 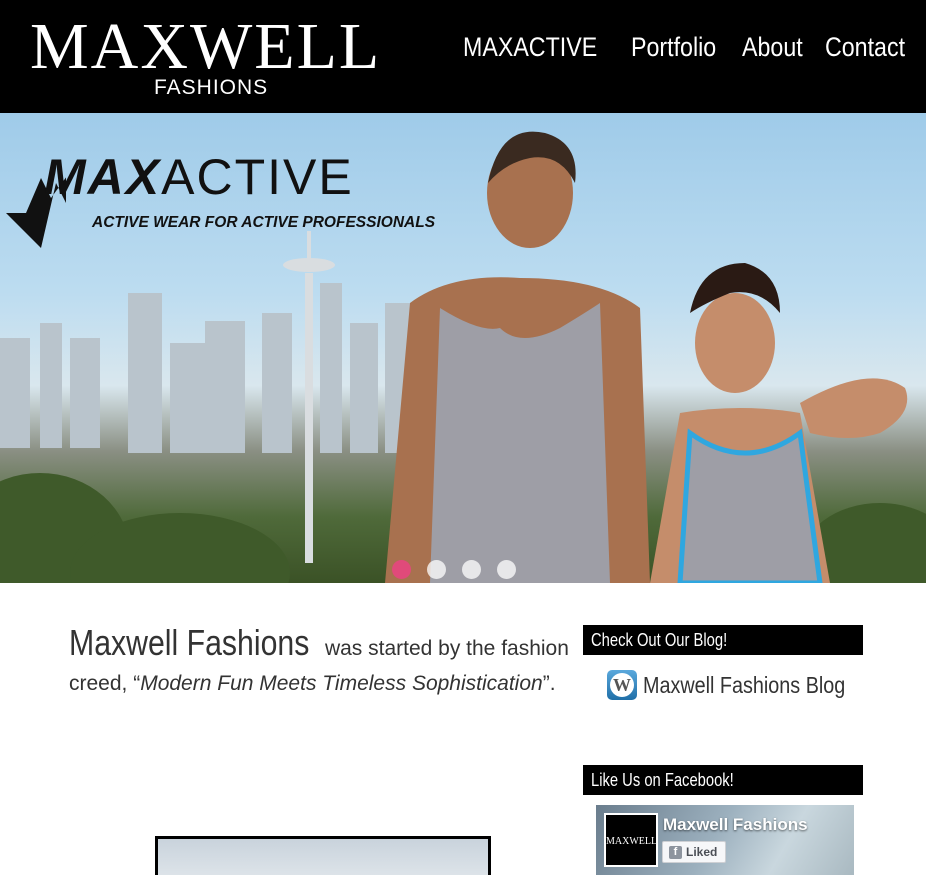 I want to click on logo-subtitle: FASHIONS, so click(x=211, y=87).